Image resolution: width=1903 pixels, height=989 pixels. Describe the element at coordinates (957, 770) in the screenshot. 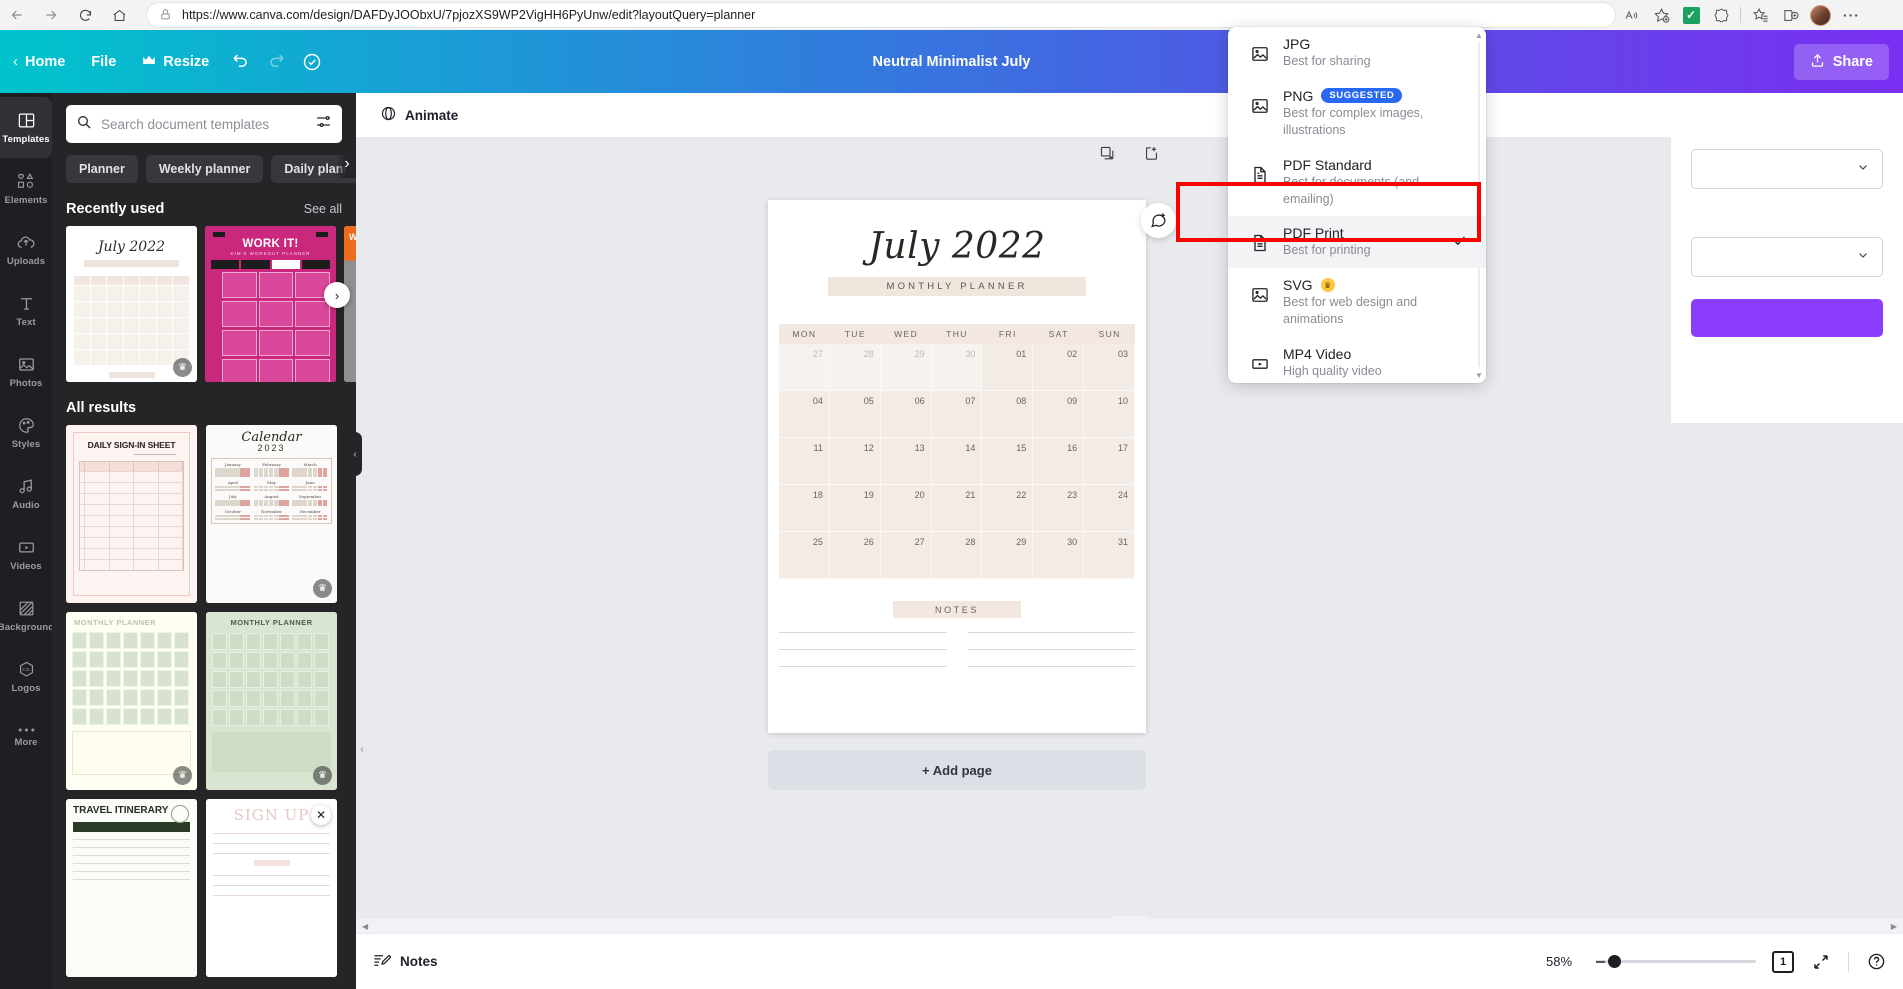

I see `add-page-button: + Add page` at that location.